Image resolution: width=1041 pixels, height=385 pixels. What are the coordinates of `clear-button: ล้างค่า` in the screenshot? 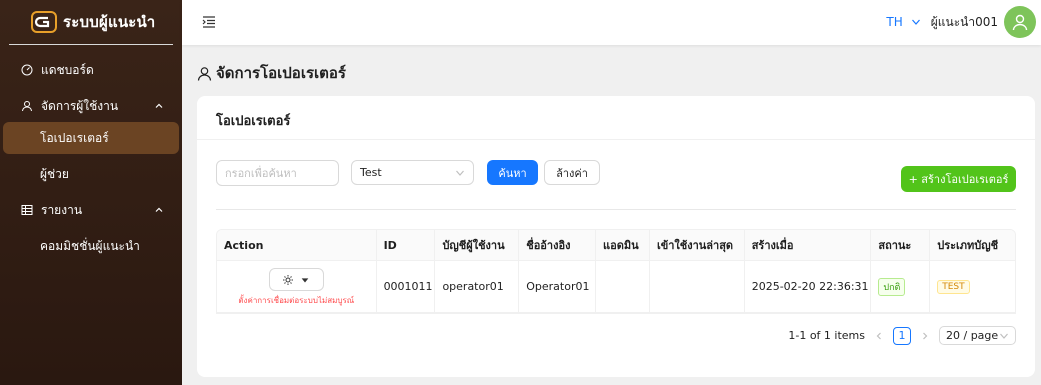 It's located at (572, 172).